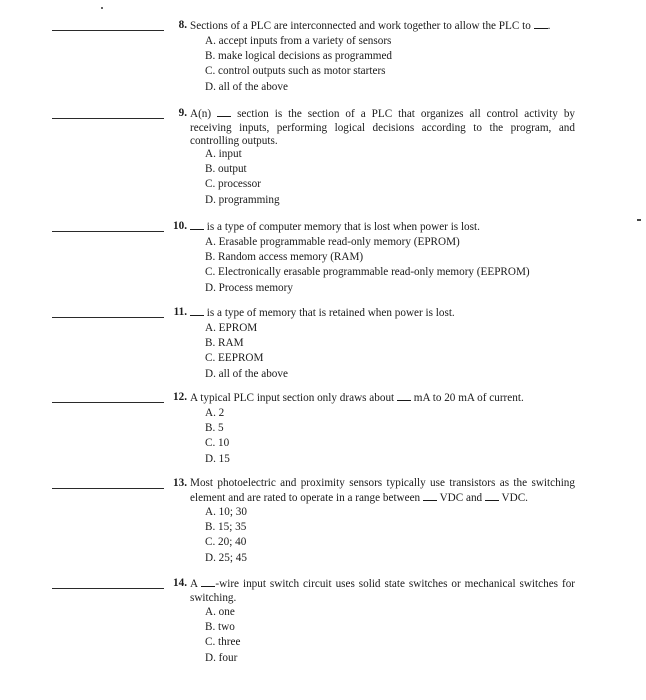 The width and height of the screenshot is (646, 700). I want to click on option-c: C. processor, so click(242, 184).